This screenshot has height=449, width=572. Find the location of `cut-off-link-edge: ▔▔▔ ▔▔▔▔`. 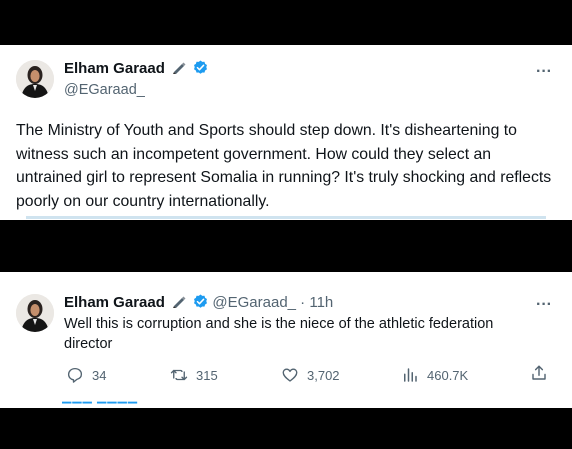

cut-off-link-edge: ▔▔▔ ▔▔▔▔ is located at coordinates (117, 404).